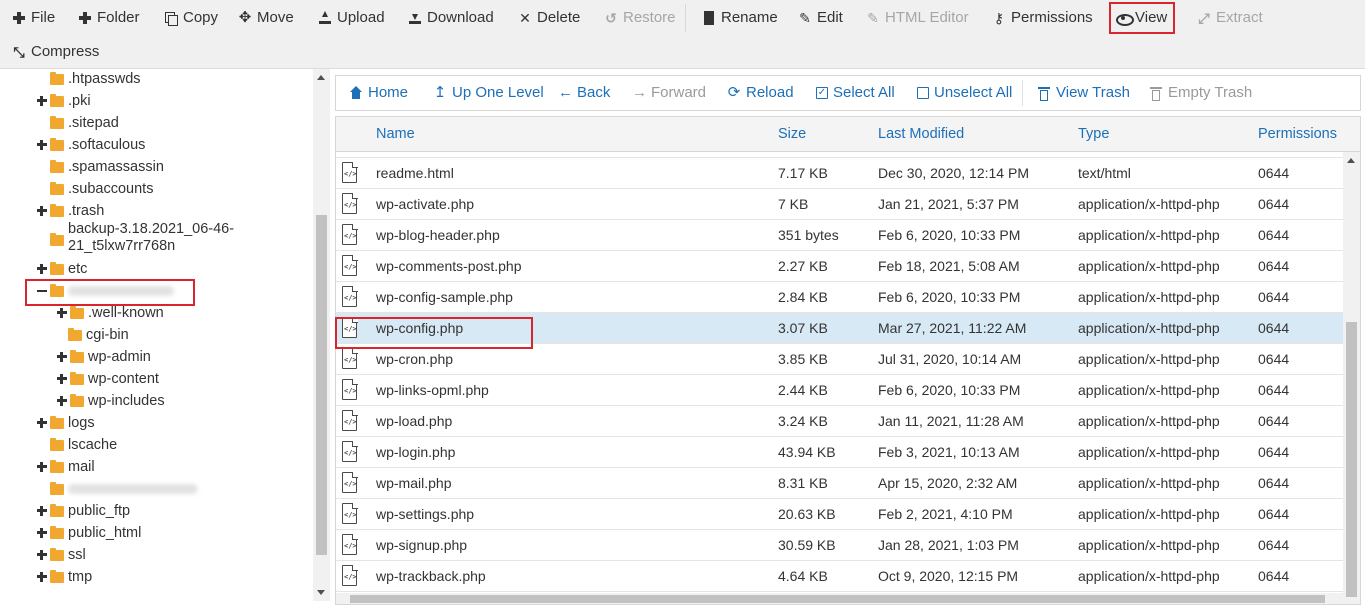  I want to click on table-hscroll-thumb, so click(837, 599).